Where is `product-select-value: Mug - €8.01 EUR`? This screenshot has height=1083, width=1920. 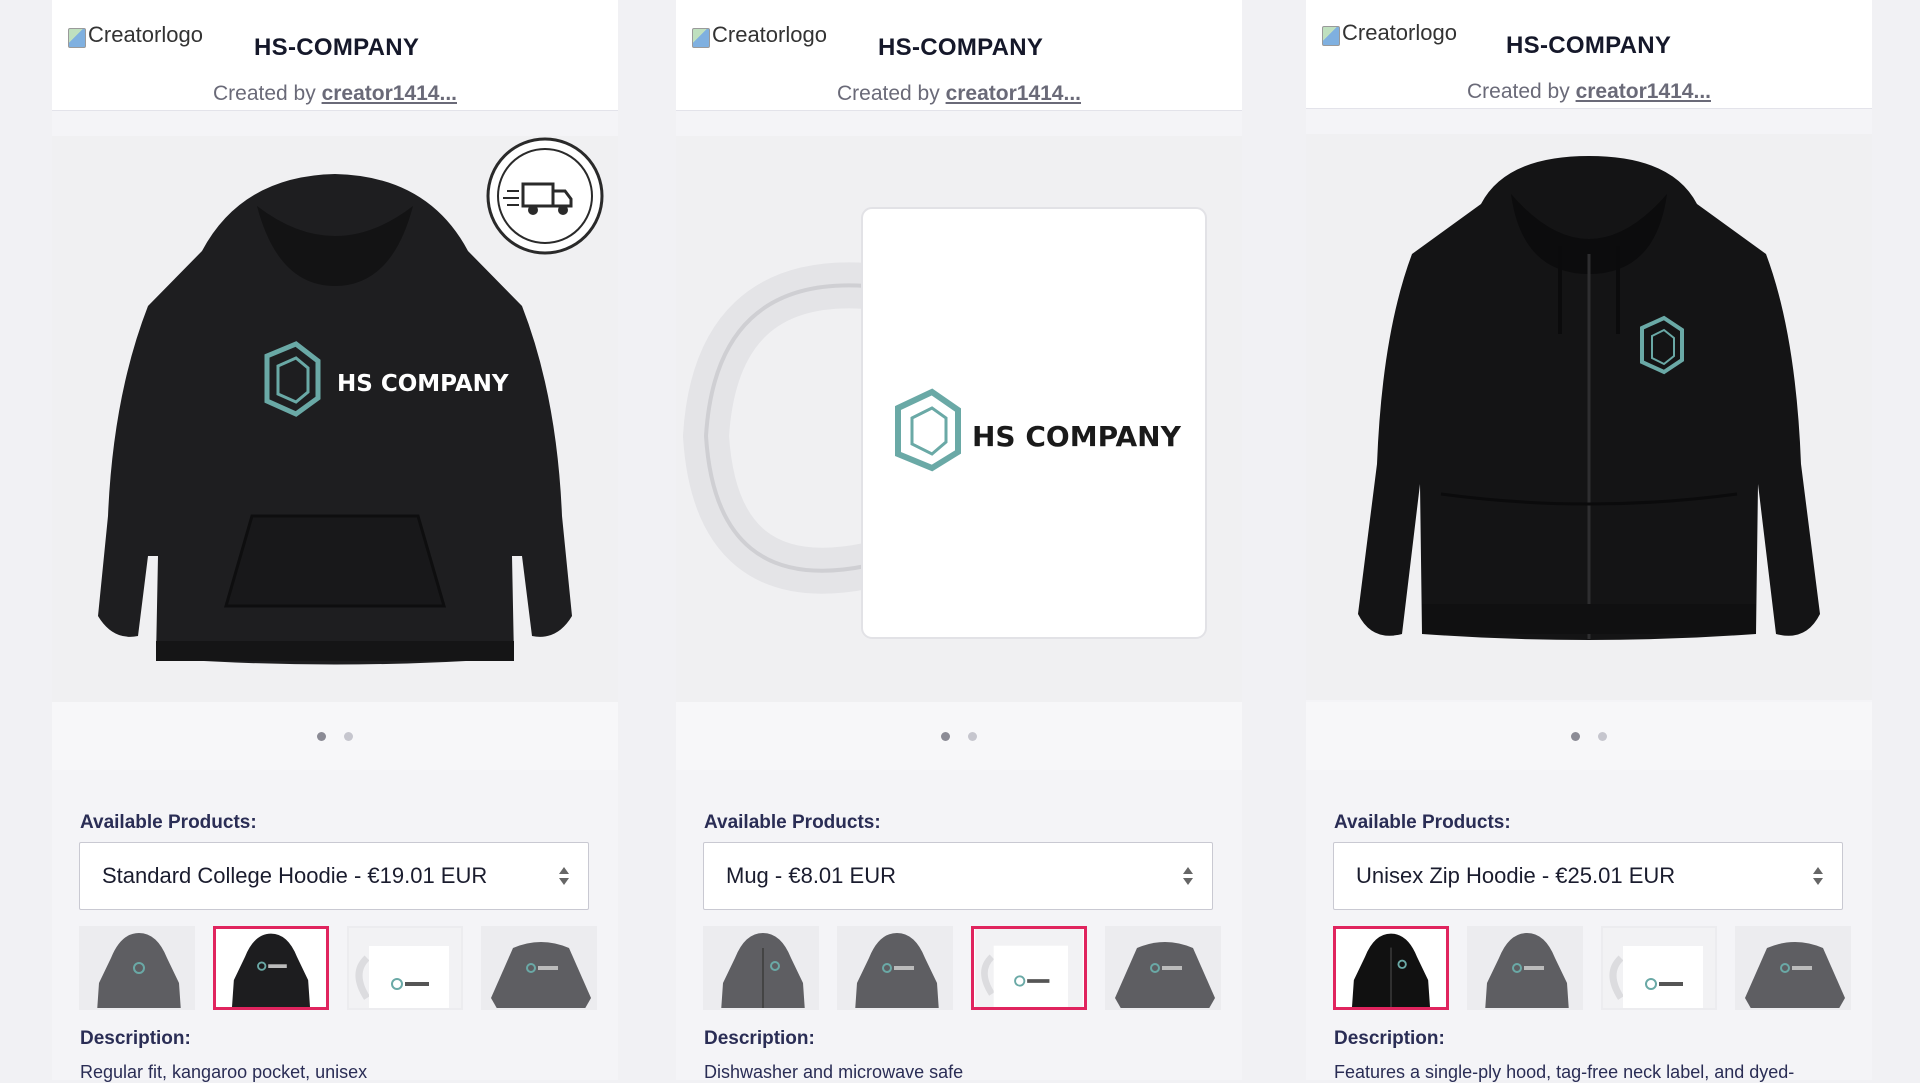 product-select-value: Mug - €8.01 EUR is located at coordinates (811, 875).